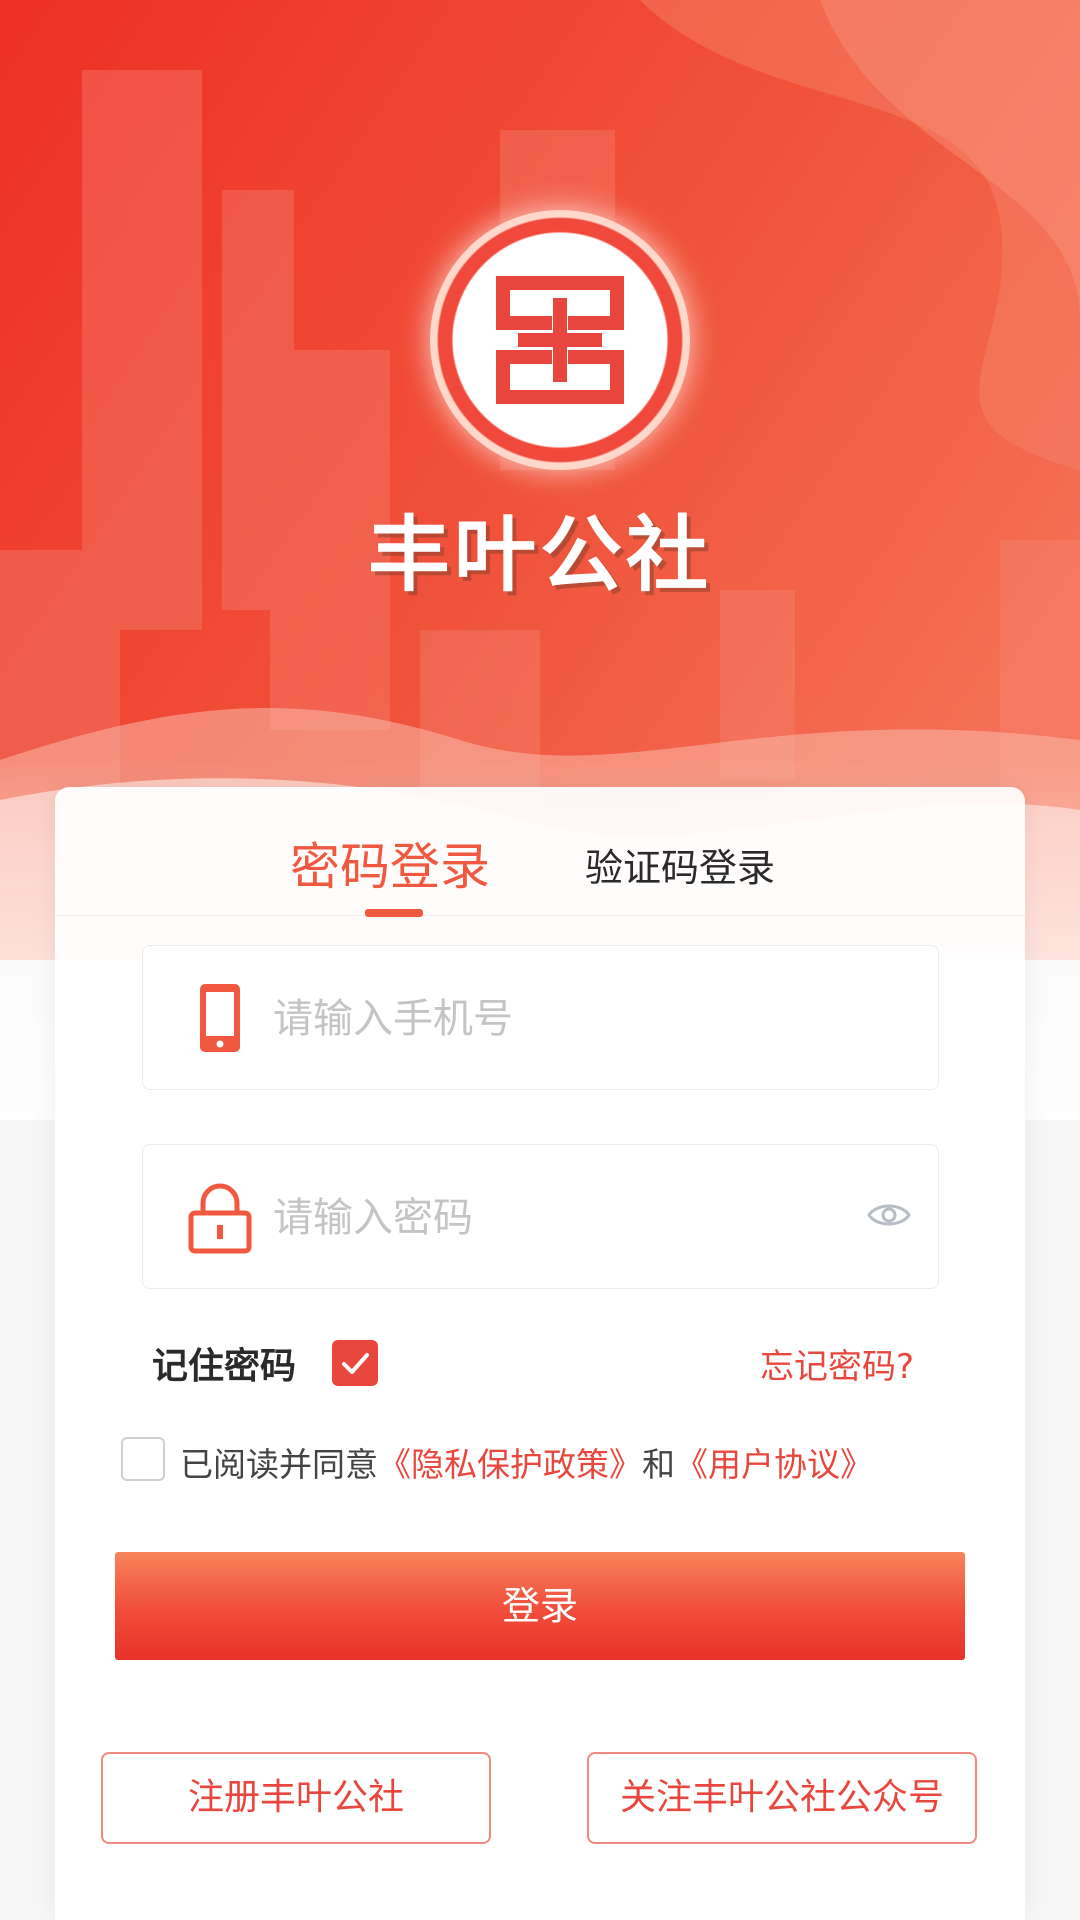 This screenshot has height=1920, width=1080. What do you see at coordinates (889, 1215) in the screenshot?
I see `eye-icon` at bounding box center [889, 1215].